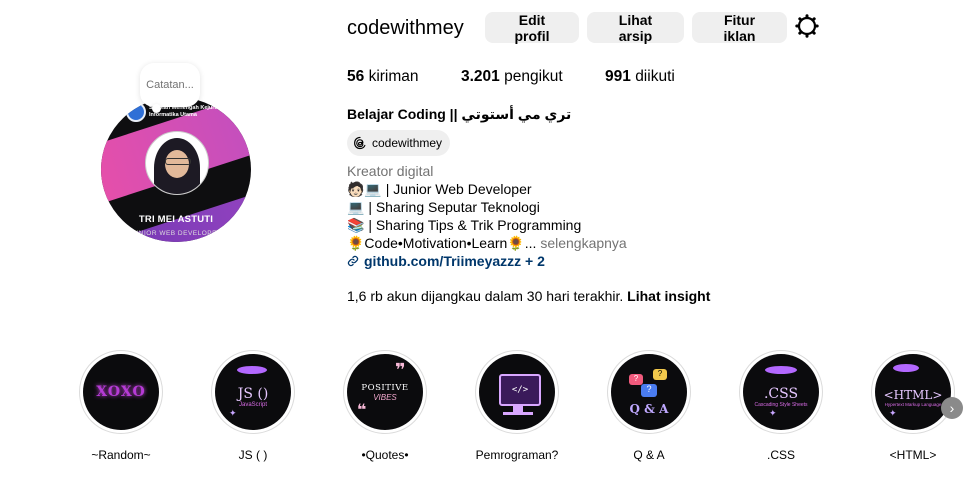  I want to click on view-insight-link: Lihat insight, so click(668, 296).